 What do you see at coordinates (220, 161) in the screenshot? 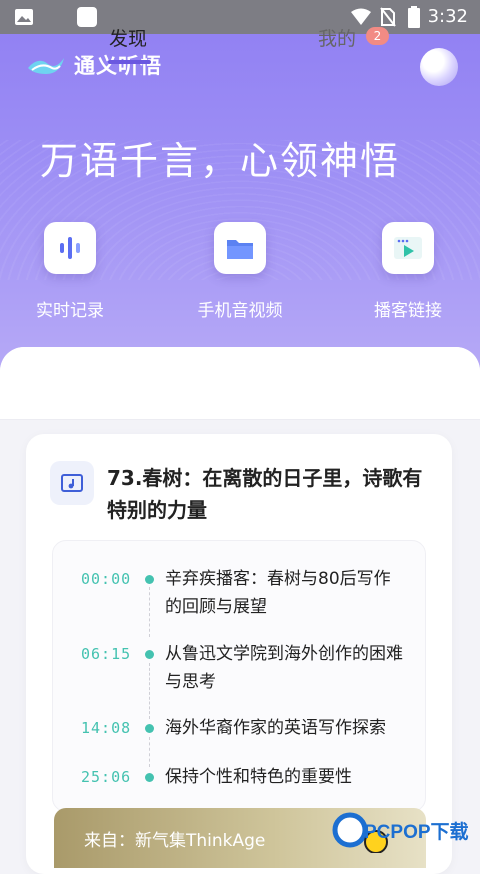
I see `slogan: 万语千言，心领神悟` at bounding box center [220, 161].